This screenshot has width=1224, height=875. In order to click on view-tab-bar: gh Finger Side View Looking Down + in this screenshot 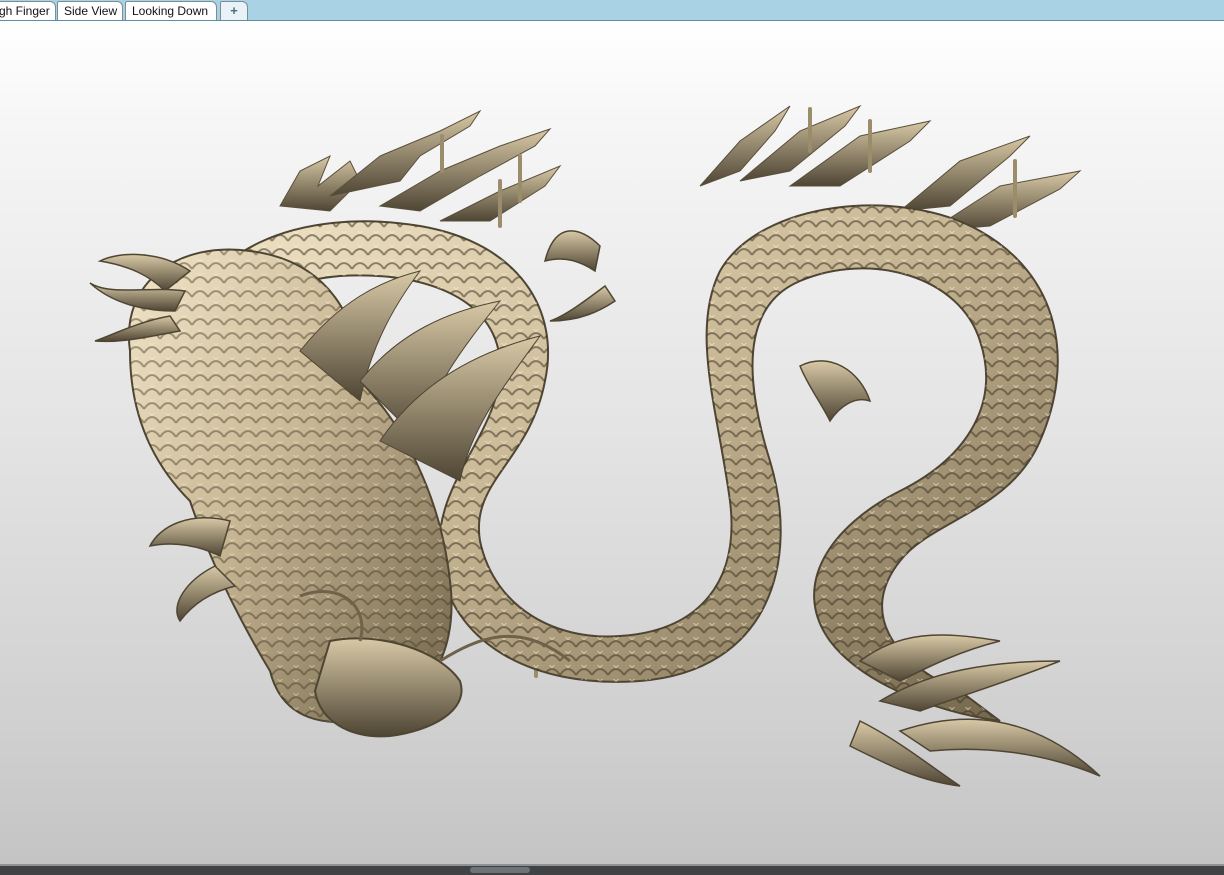, I will do `click(612, 10)`.